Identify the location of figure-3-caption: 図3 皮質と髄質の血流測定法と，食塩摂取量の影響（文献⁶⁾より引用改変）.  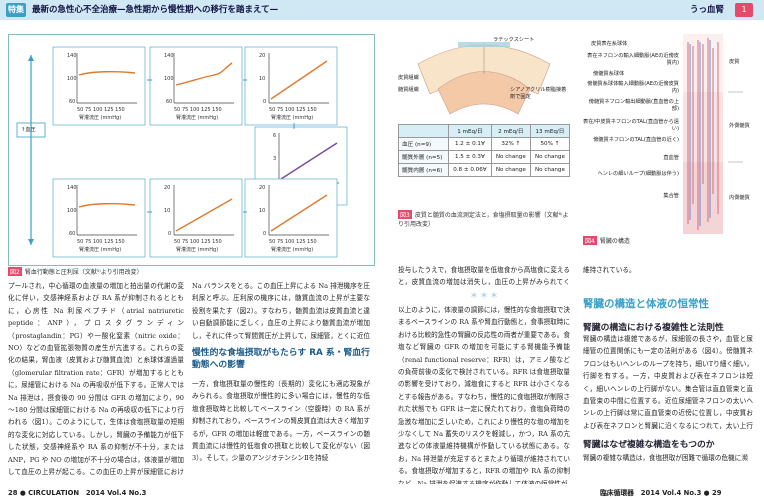
(484, 219).